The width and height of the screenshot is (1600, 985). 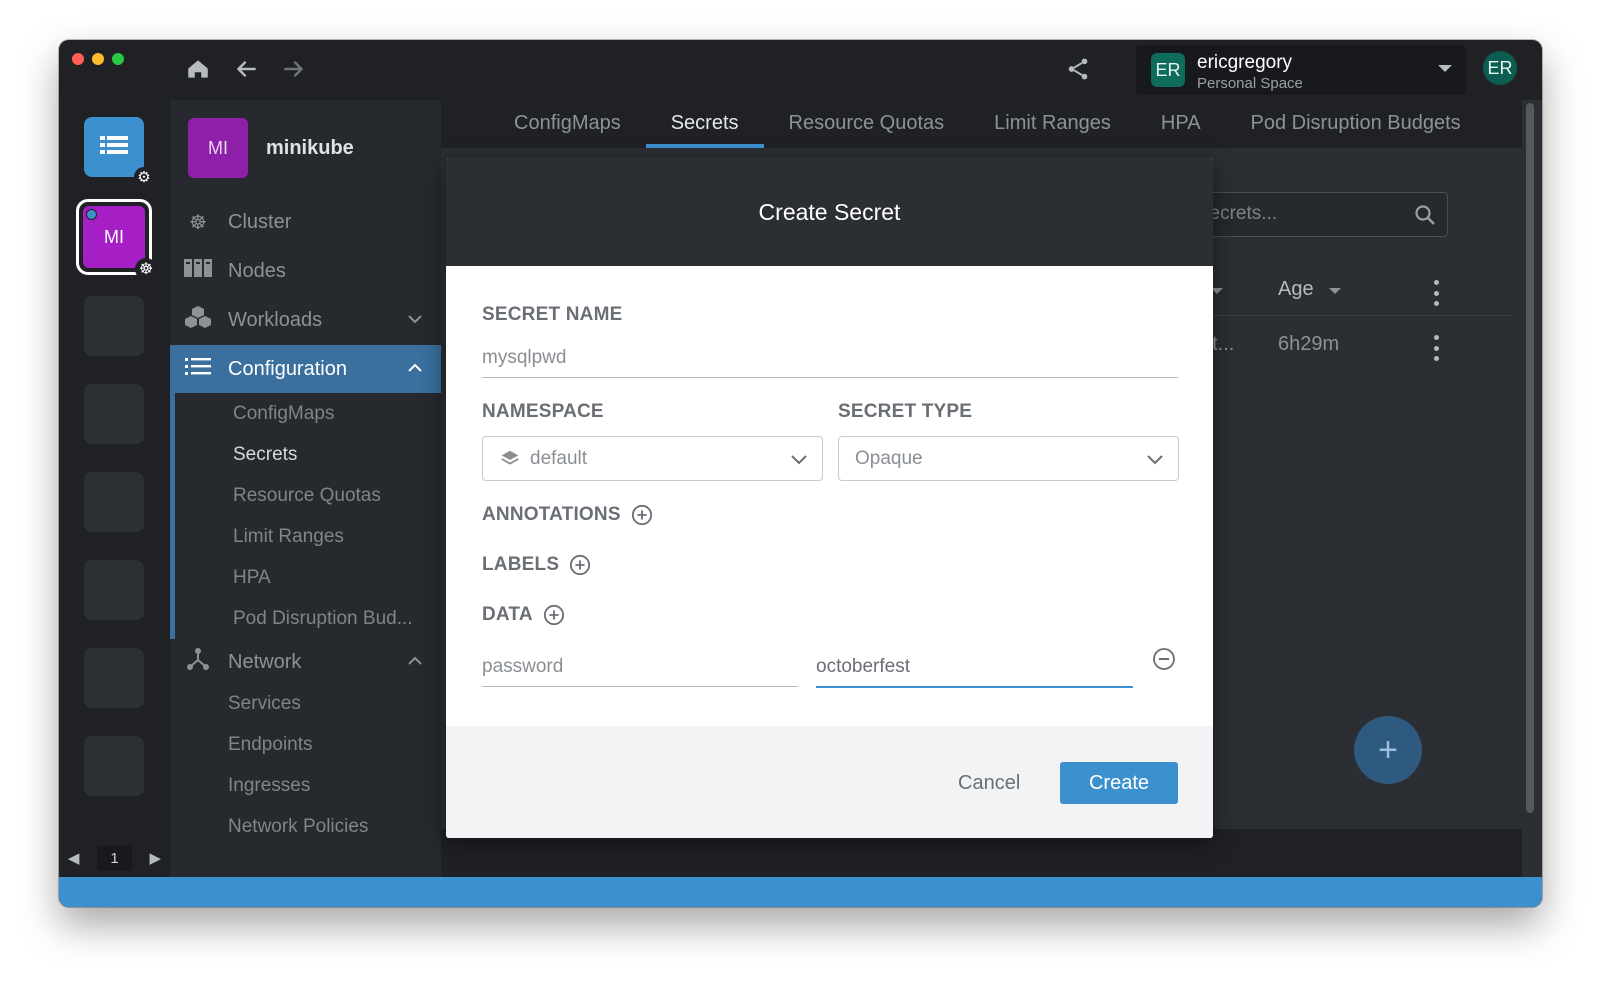 I want to click on labels-label: LABELS, so click(x=521, y=564).